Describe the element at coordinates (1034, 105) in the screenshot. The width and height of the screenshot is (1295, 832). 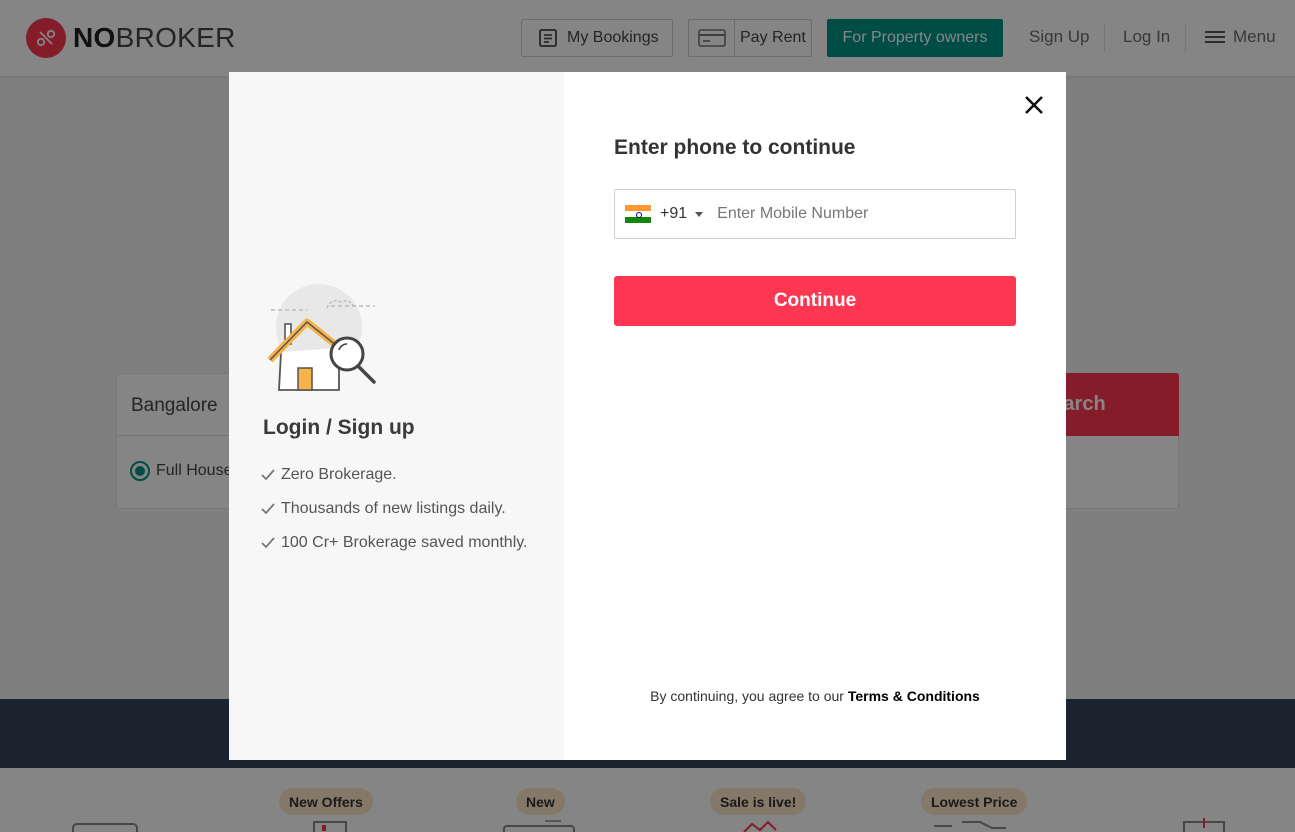
I see `close-icon` at that location.